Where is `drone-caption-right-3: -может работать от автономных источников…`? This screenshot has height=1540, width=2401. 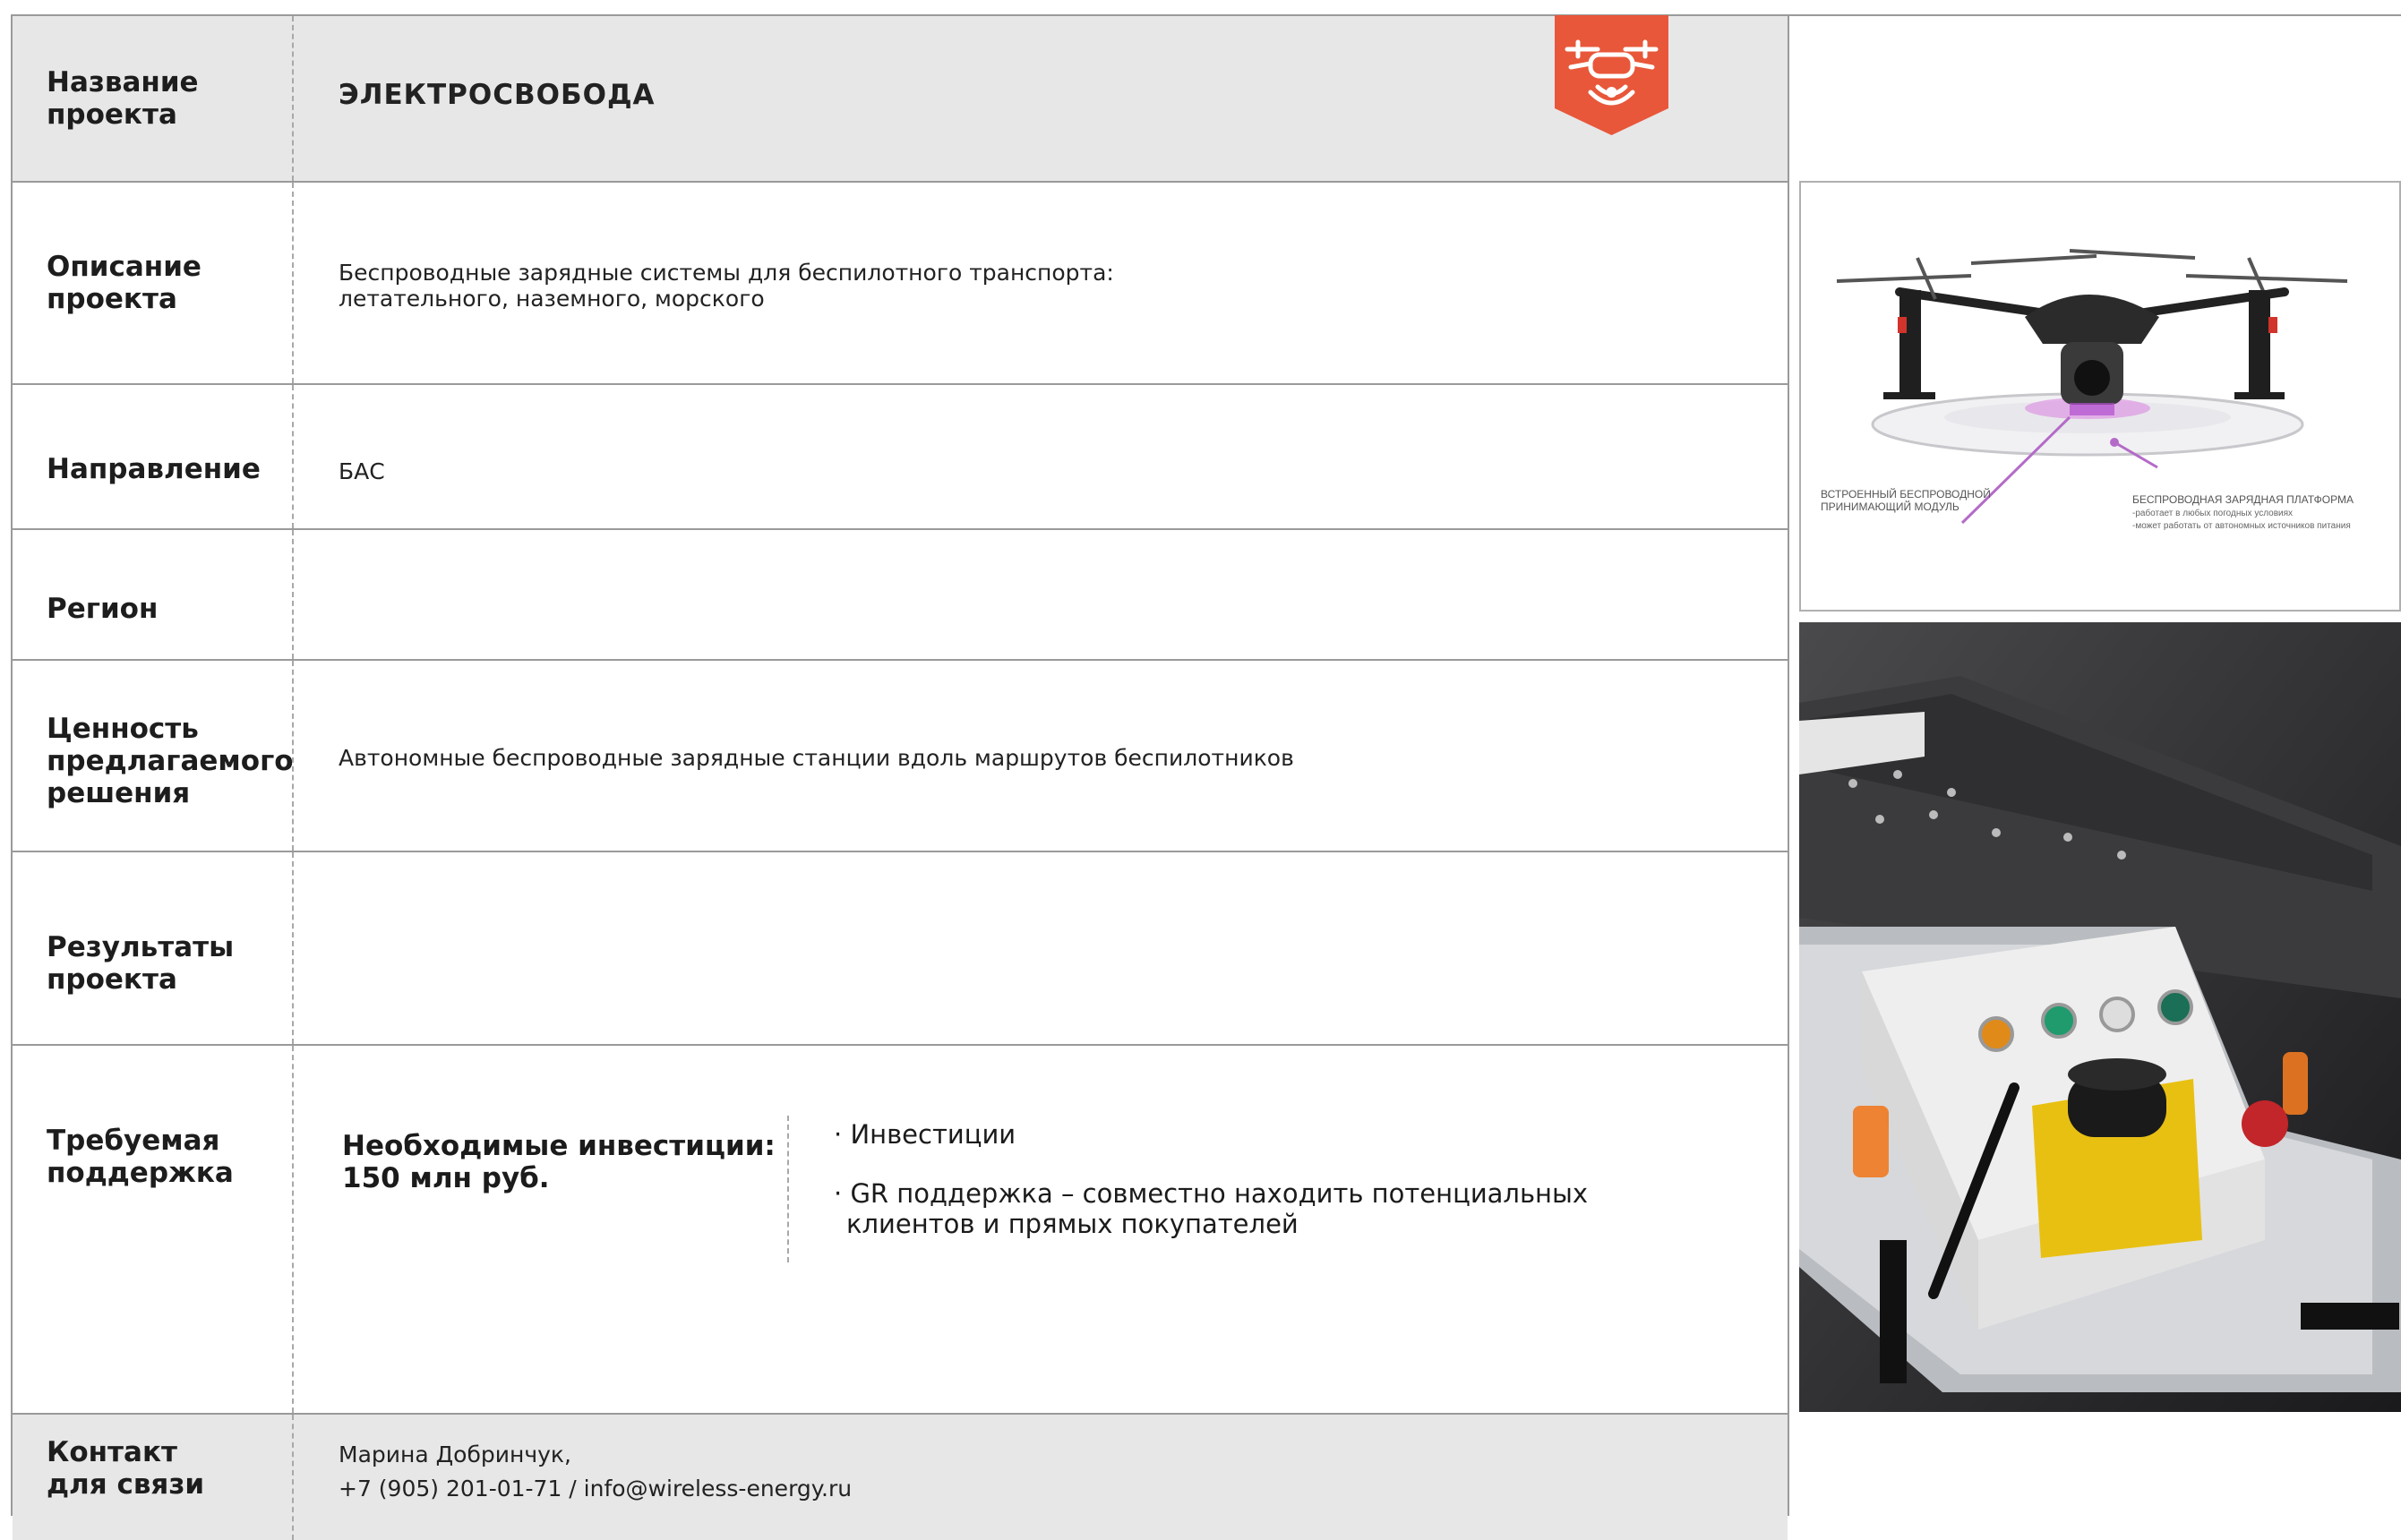 drone-caption-right-3: -может работать от автономных источников… is located at coordinates (2241, 525).